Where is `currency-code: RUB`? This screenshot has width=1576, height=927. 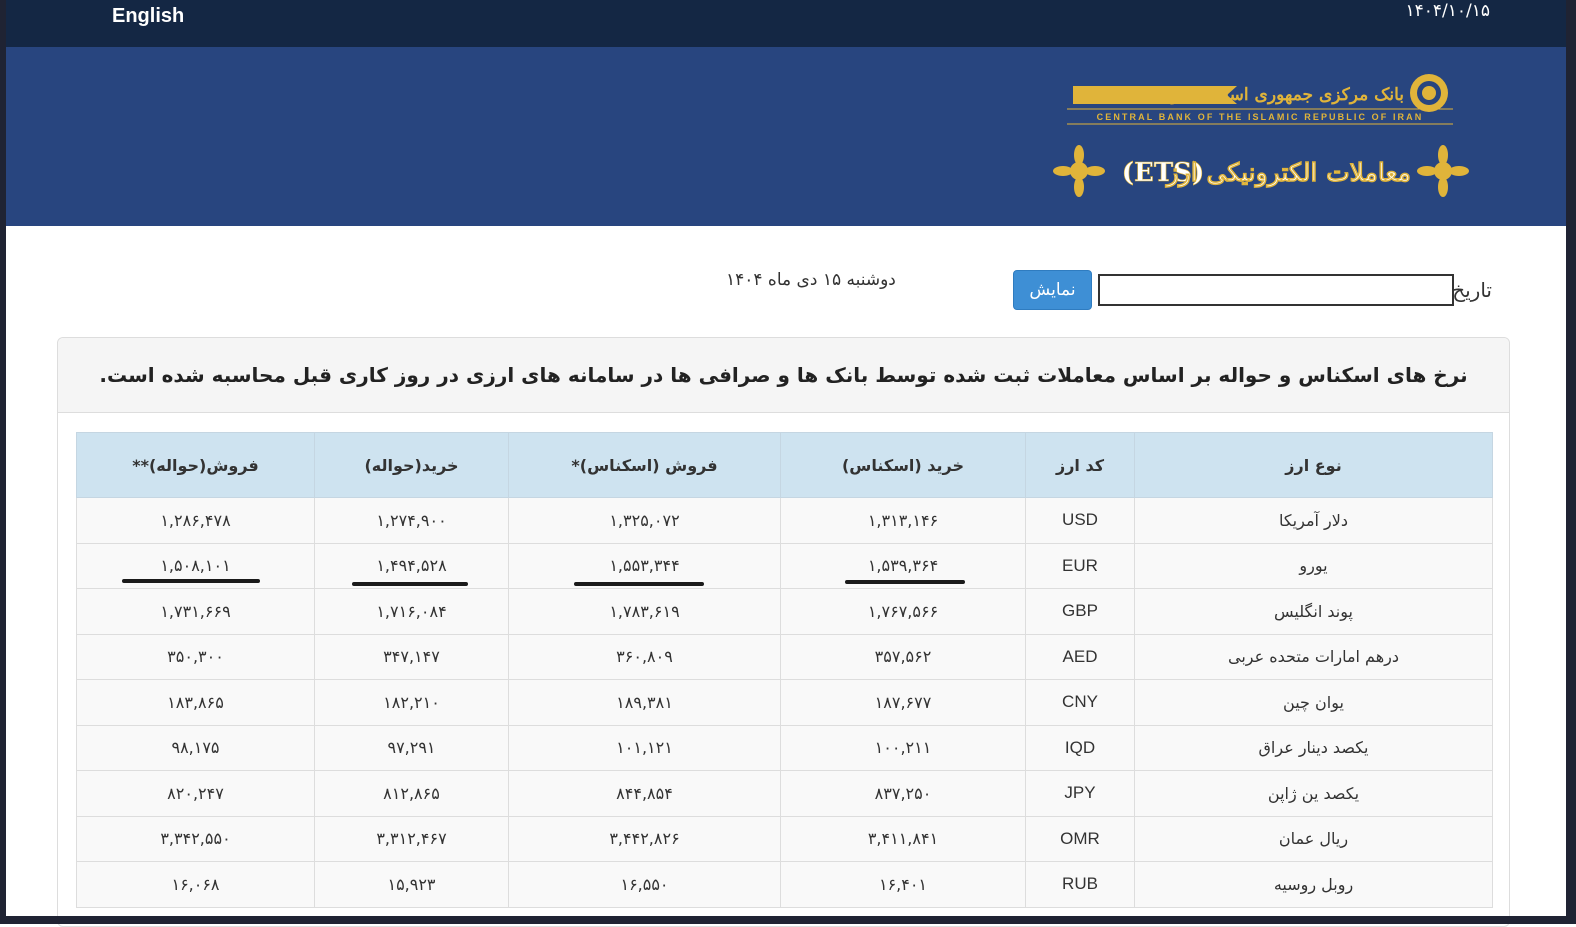 currency-code: RUB is located at coordinates (1080, 884).